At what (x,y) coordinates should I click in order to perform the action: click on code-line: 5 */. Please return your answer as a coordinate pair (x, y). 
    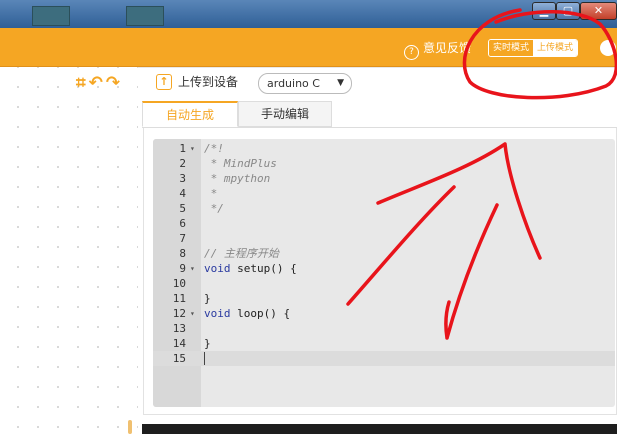
    Looking at the image, I should click on (384, 208).